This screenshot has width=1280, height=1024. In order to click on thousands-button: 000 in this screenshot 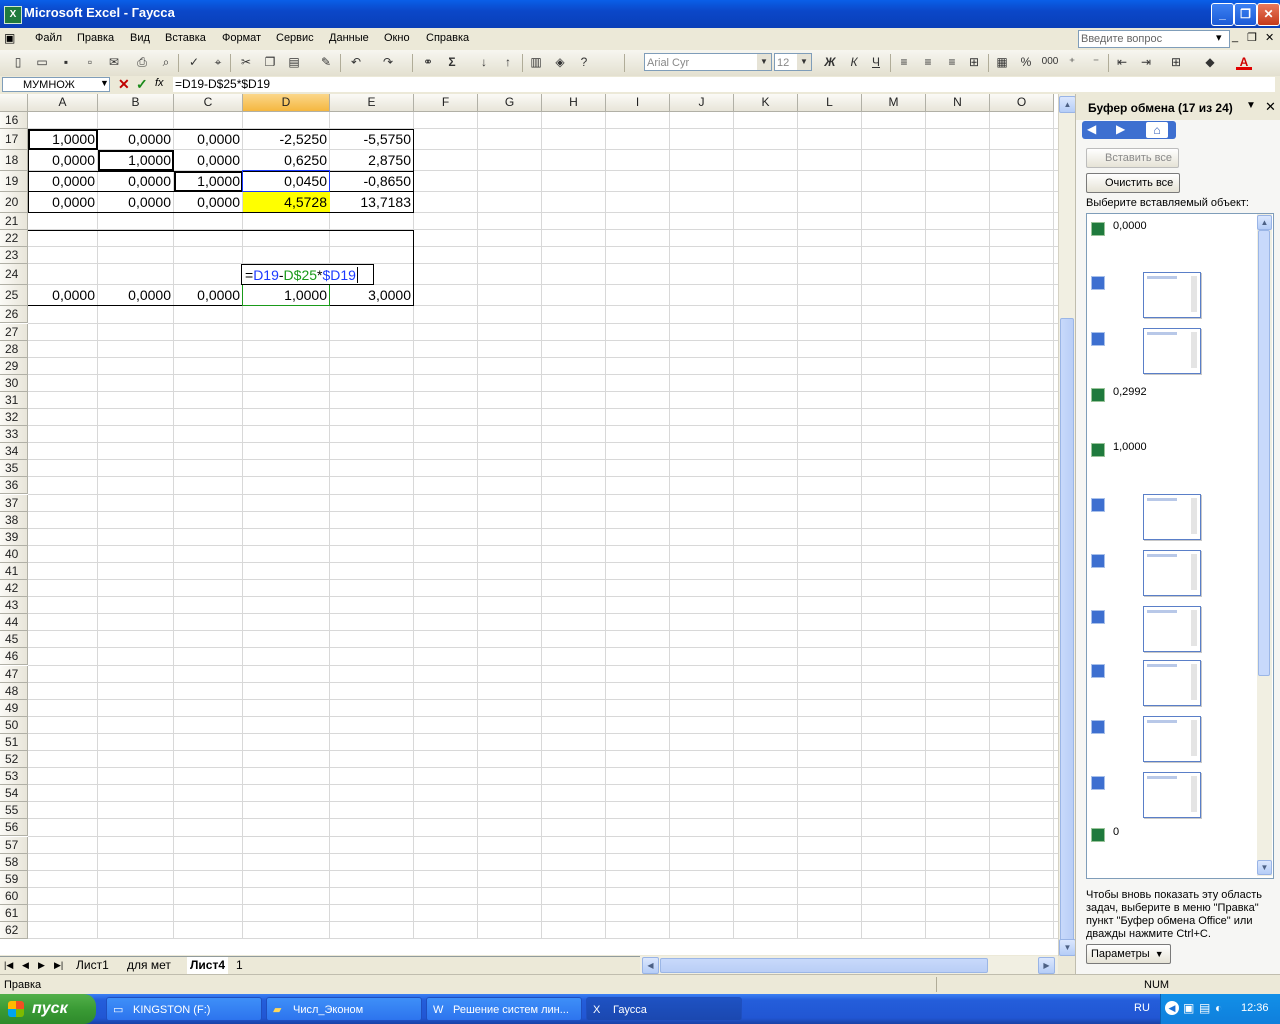, I will do `click(1050, 62)`.